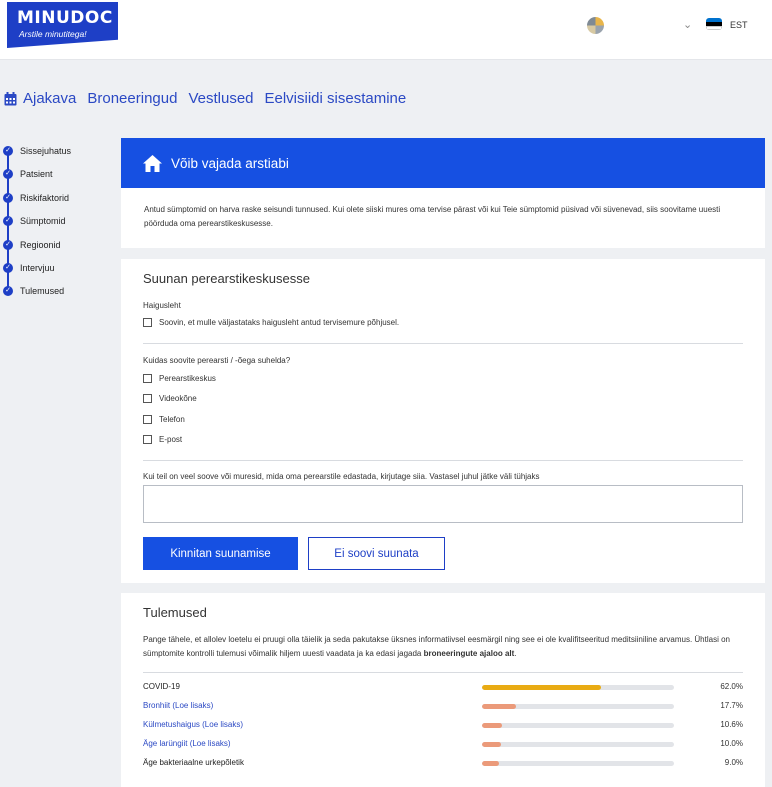  I want to click on result-name: Äge bakteriaalne urkepõletik, so click(193, 762).